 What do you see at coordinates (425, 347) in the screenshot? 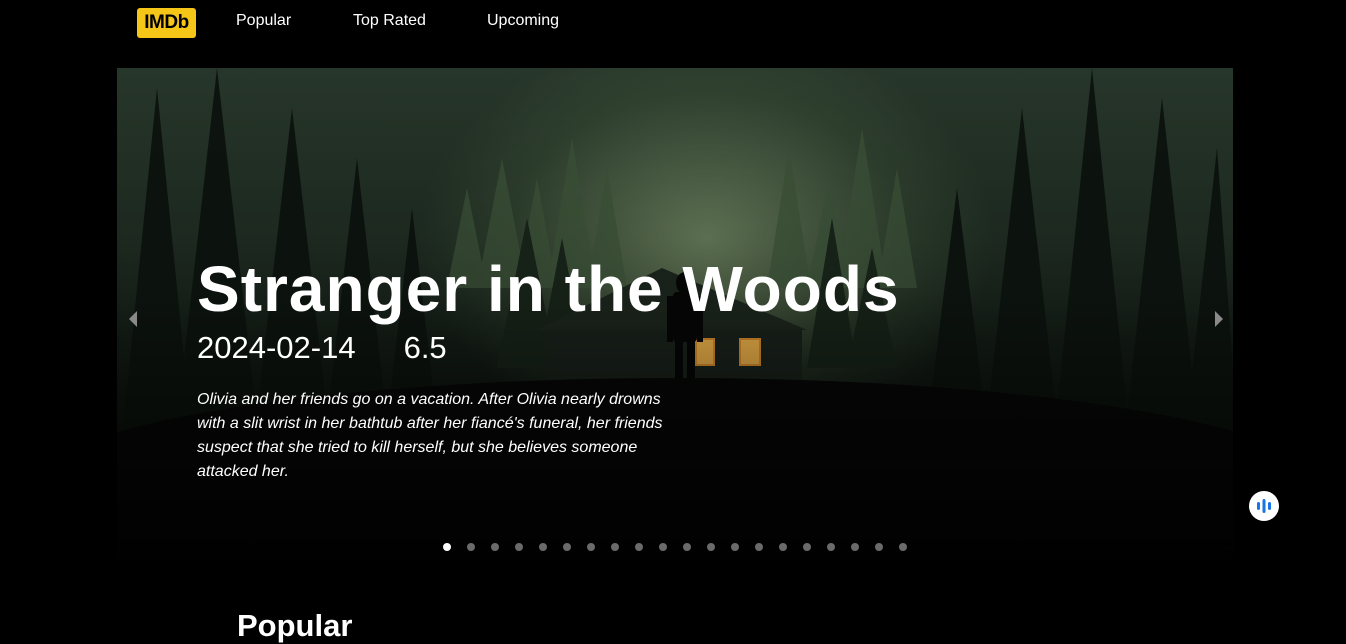
I see `rating: 6.5` at bounding box center [425, 347].